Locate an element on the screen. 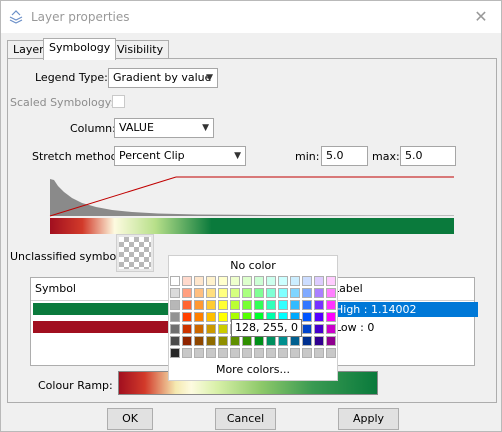 The height and width of the screenshot is (432, 502). cancel-button: Cancel is located at coordinates (245, 419).